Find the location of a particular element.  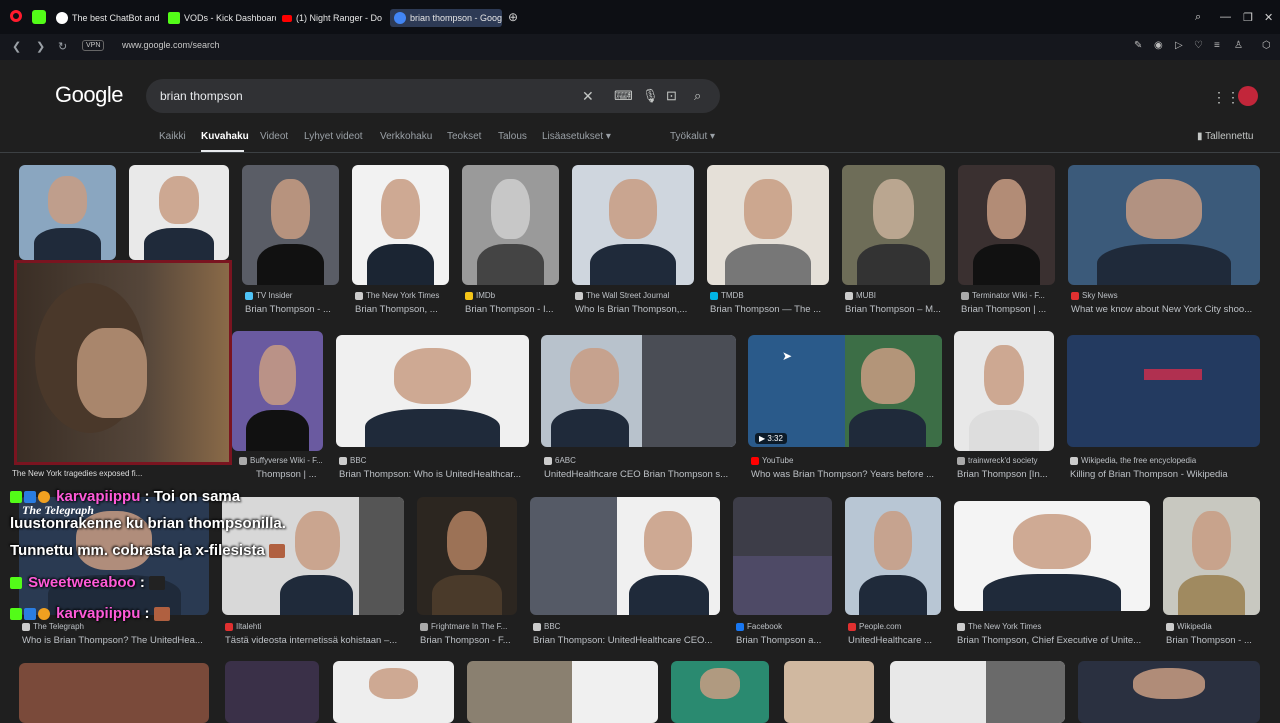

tab-more: Lisäasetukset ▾ is located at coordinates (576, 136).